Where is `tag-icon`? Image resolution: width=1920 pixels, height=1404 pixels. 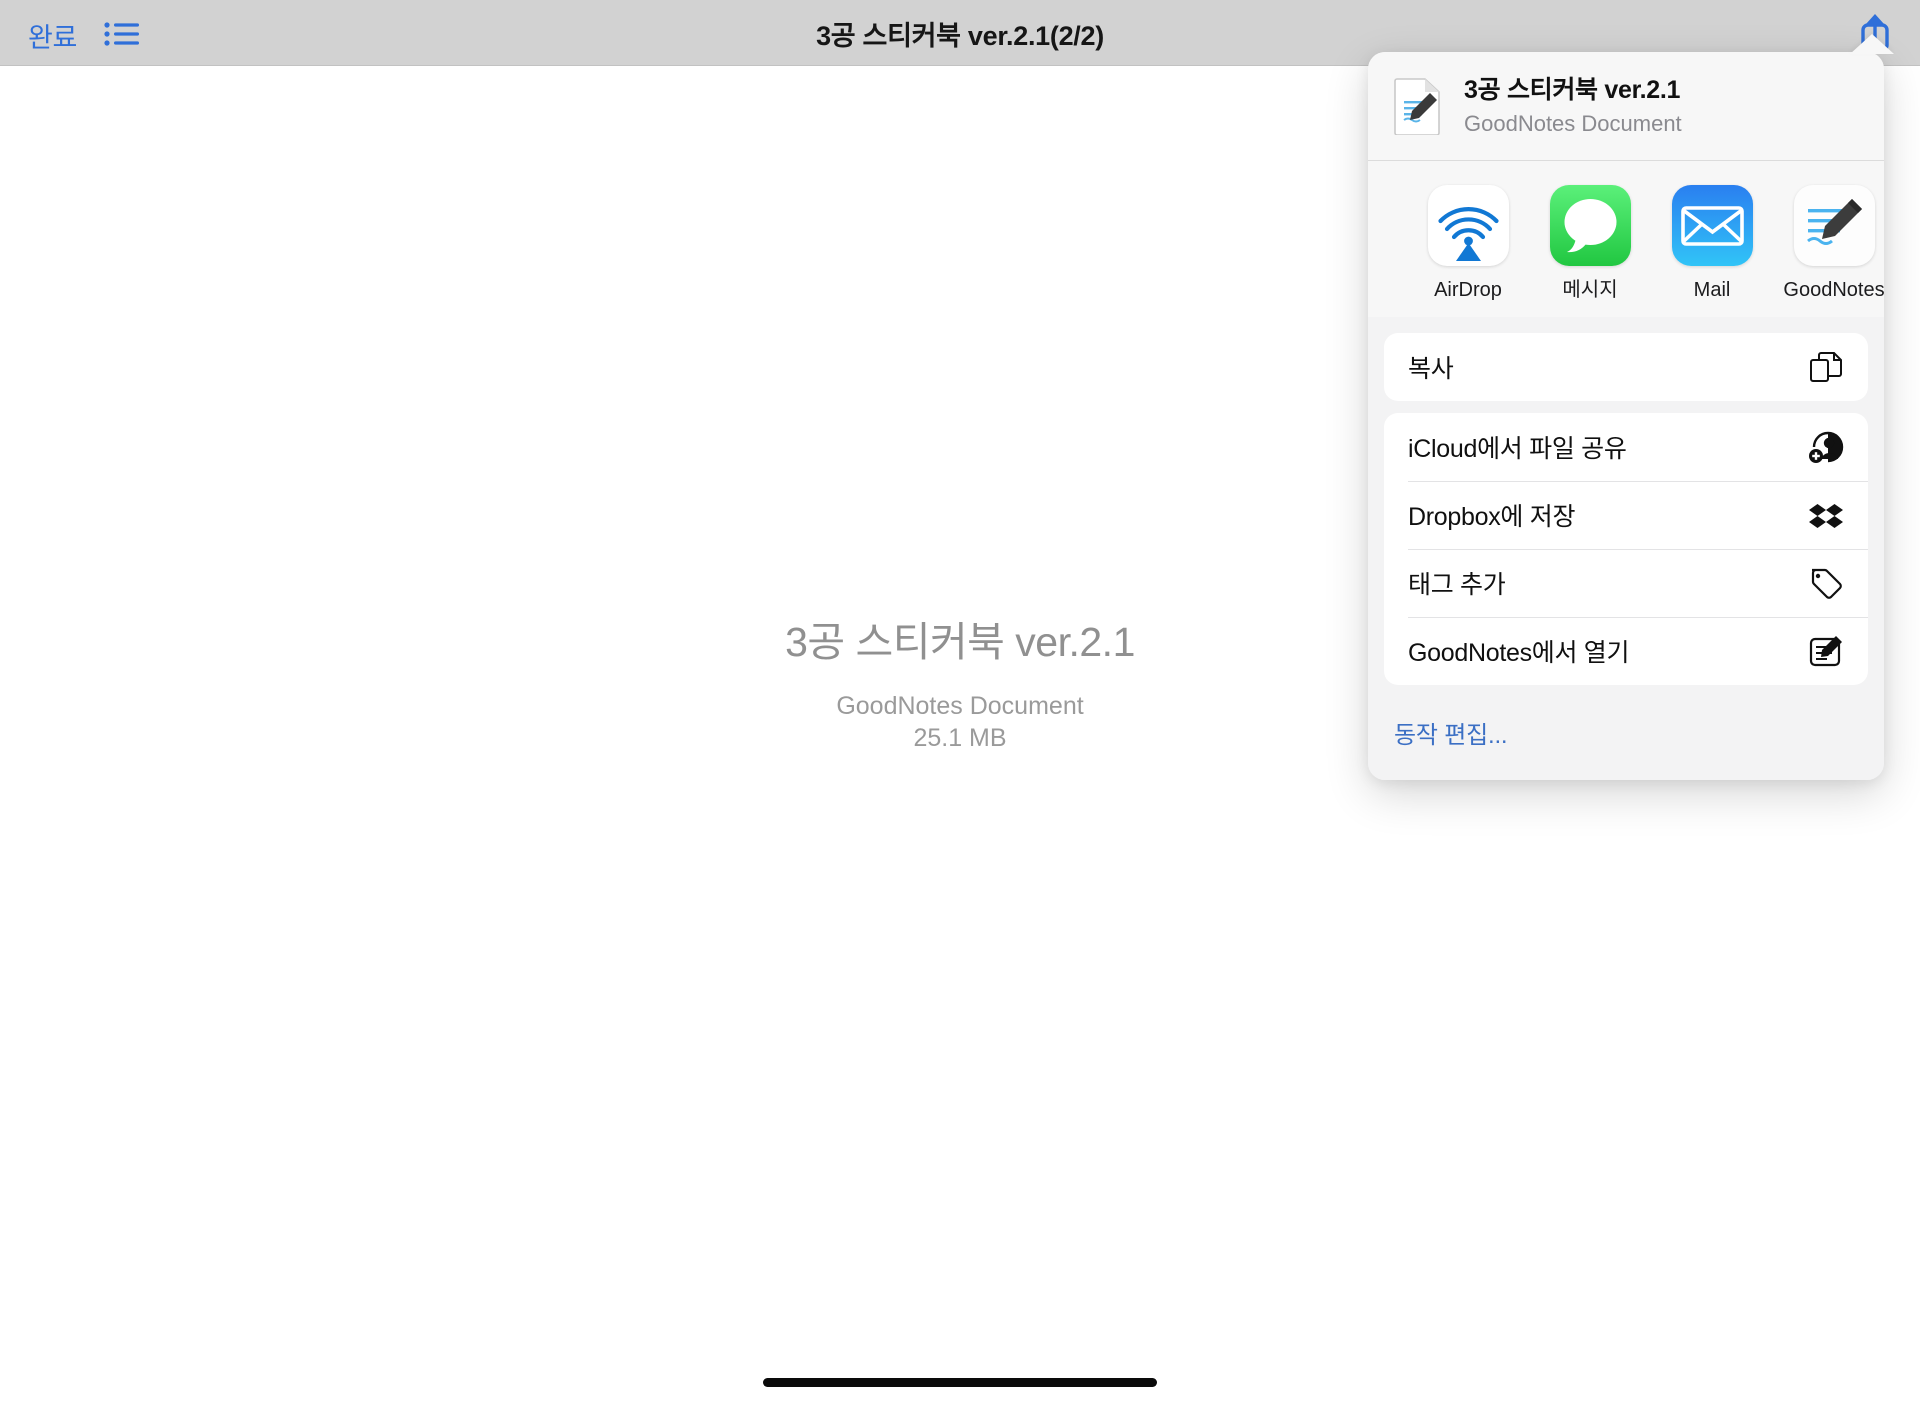
tag-icon is located at coordinates (1826, 583).